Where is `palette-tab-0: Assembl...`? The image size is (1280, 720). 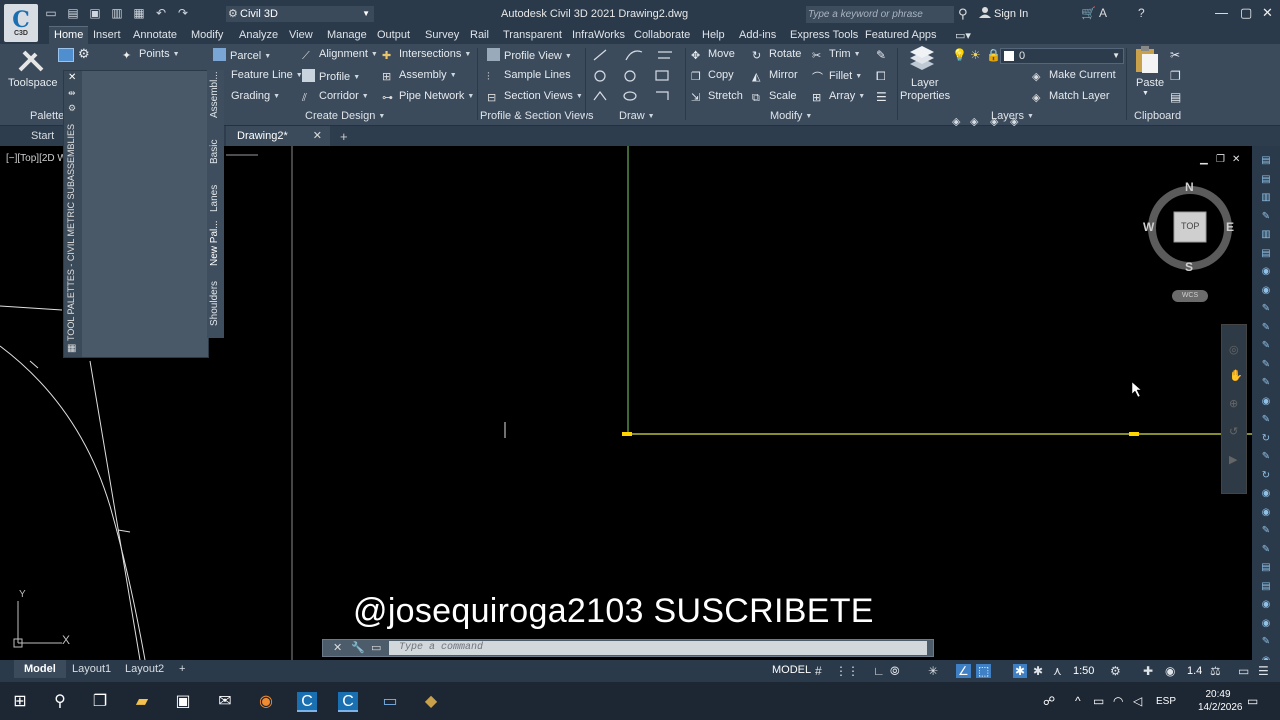 palette-tab-0: Assembl... is located at coordinates (214, 94).